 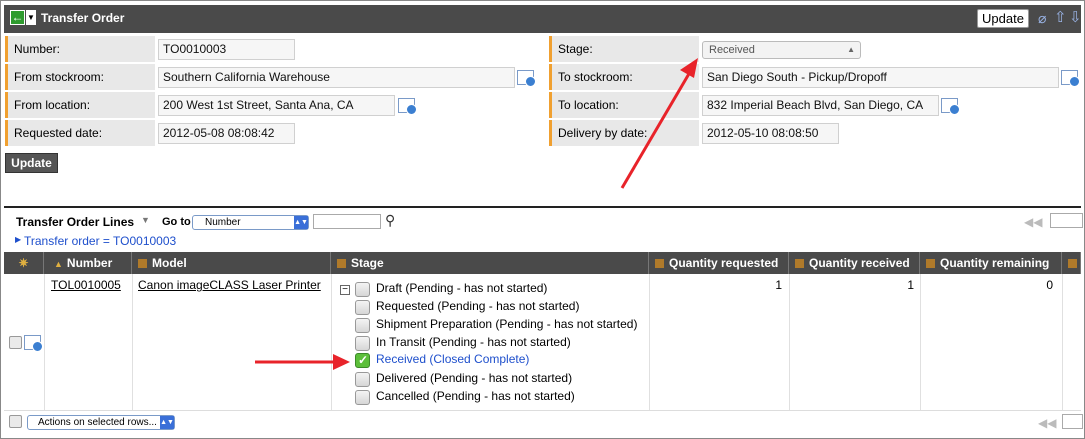 What do you see at coordinates (689, 68) in the screenshot?
I see `annotation-arrow-stage-head` at bounding box center [689, 68].